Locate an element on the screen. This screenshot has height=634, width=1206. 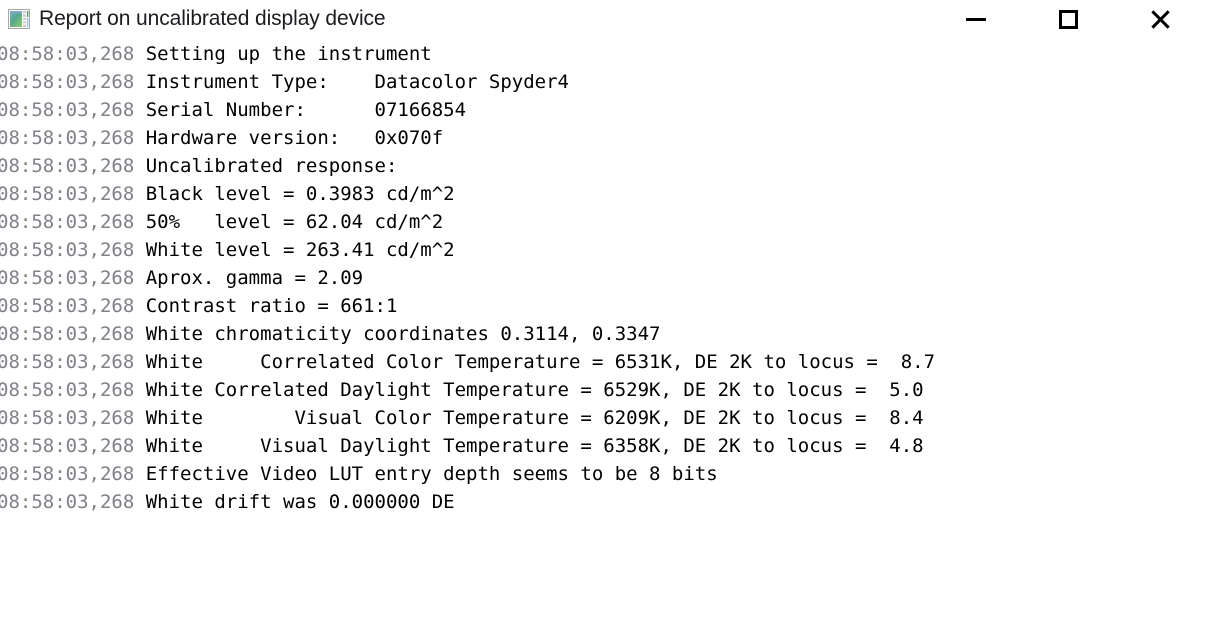
log-line: 08:58:03,268 White level = 263.41 cd/m^2 is located at coordinates (603, 250).